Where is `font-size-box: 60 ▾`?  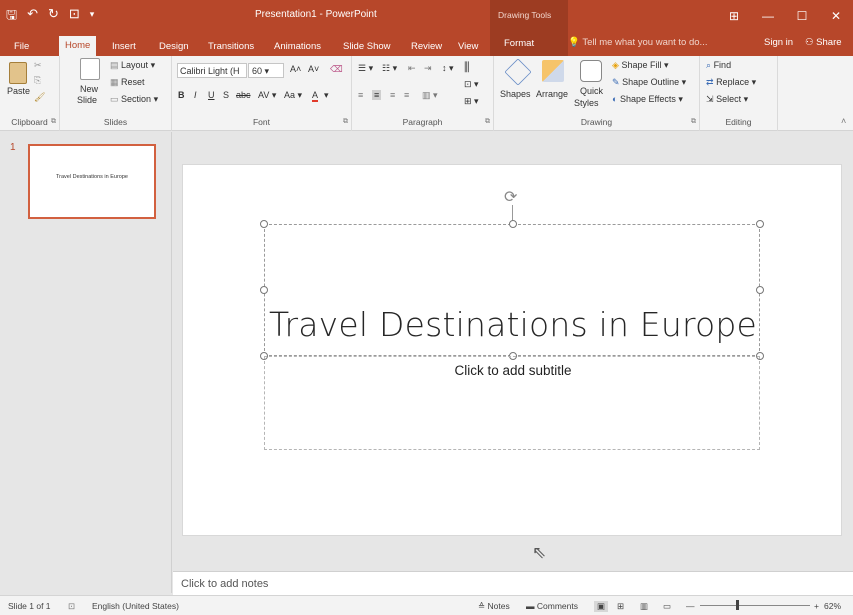 font-size-box: 60 ▾ is located at coordinates (266, 70).